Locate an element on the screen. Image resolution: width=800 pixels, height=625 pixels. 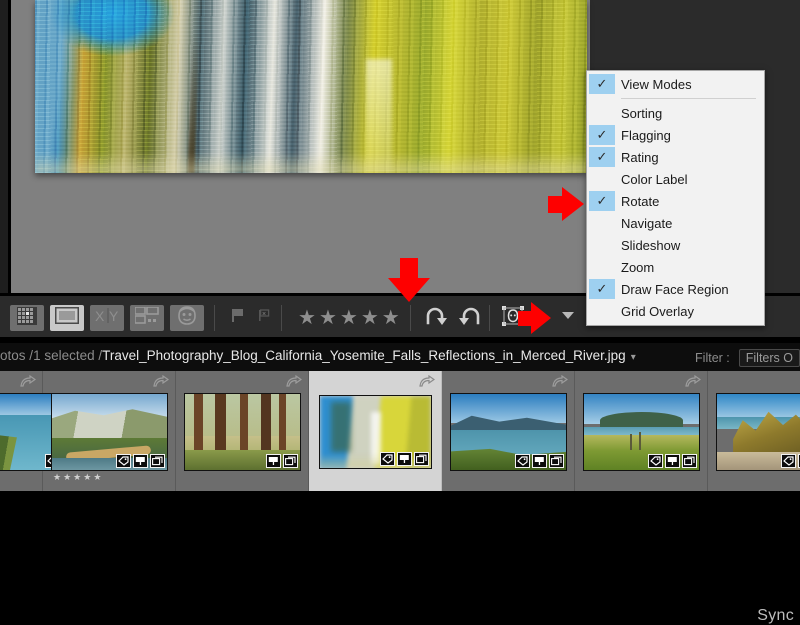
list-item-selected is located at coordinates (375, 431).